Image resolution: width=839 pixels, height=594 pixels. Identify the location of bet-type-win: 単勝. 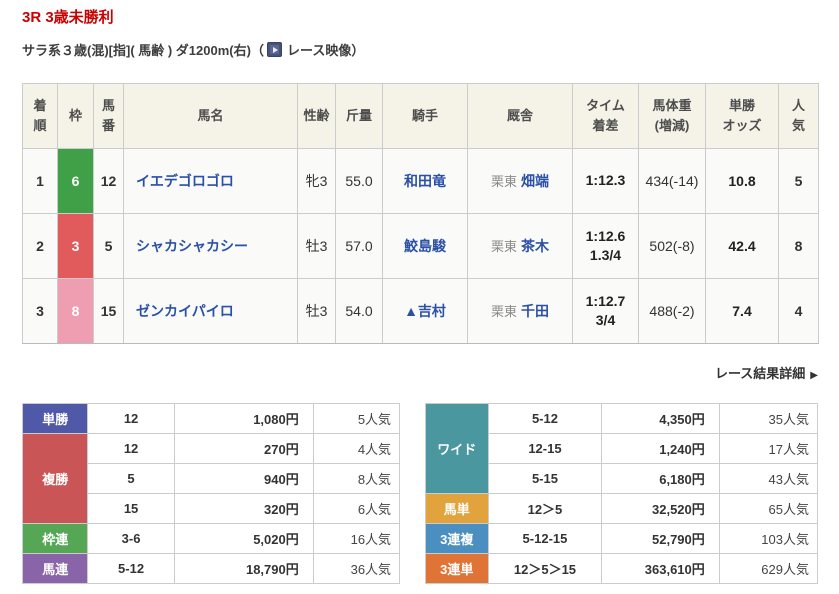
(55, 418).